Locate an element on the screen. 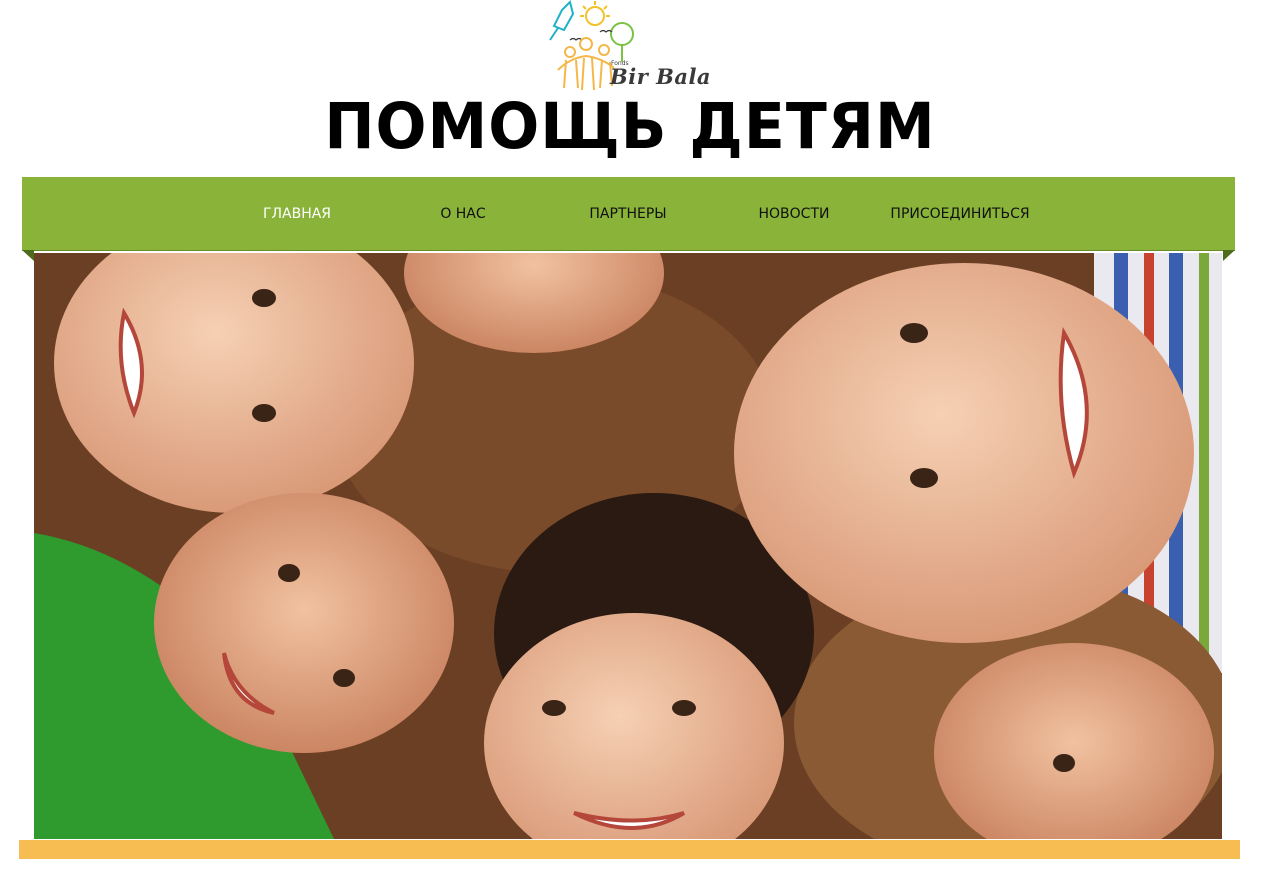  logo-brand-name: Bir Bala is located at coordinates (661, 76).